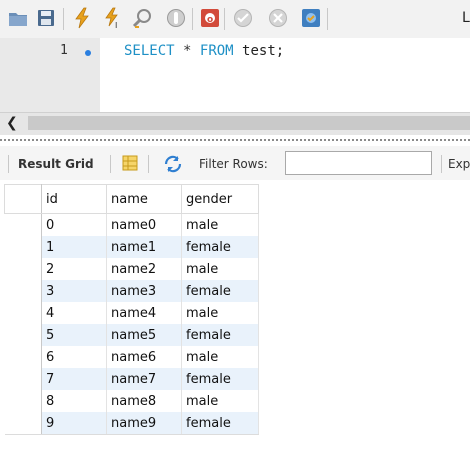 This screenshot has width=470, height=450. What do you see at coordinates (18, 18) in the screenshot?
I see `open-folder-icon` at bounding box center [18, 18].